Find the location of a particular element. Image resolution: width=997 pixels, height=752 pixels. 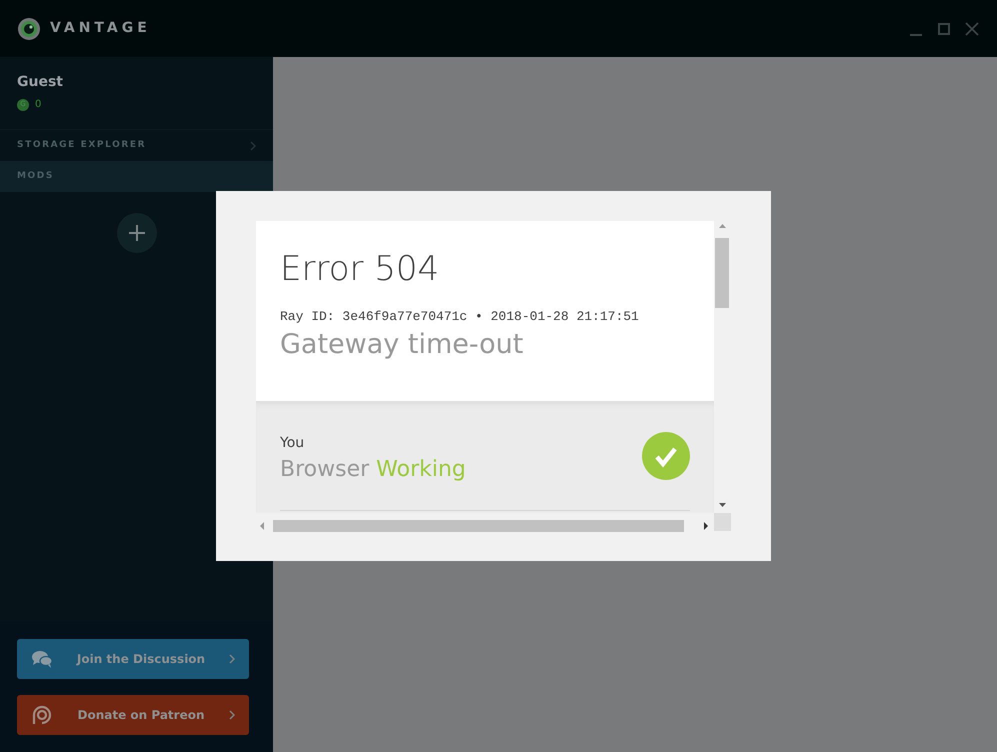

error-subtitle: Gateway time-out is located at coordinates (402, 345).